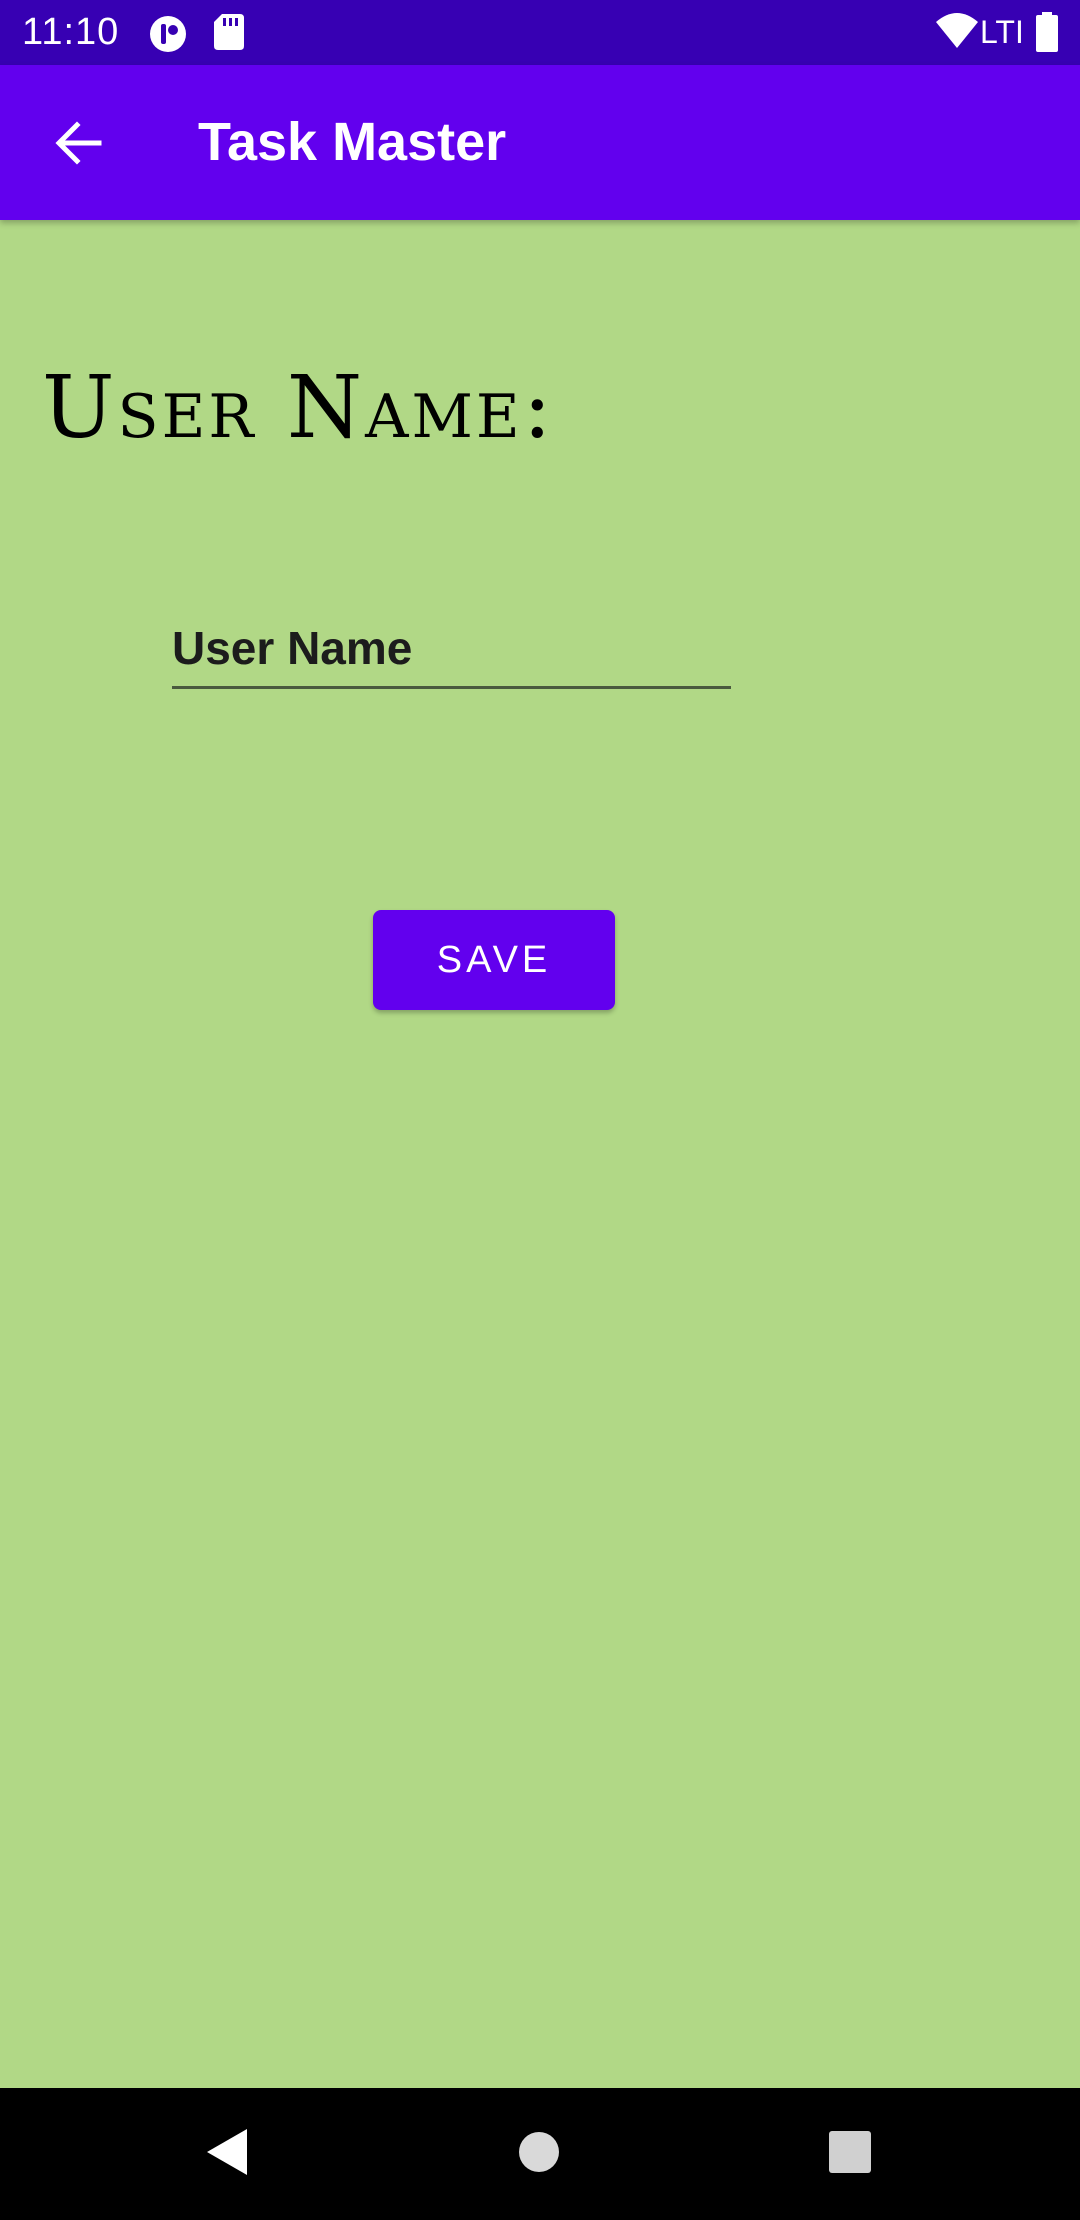  I want to click on wifi-icon, so click(957, 33).